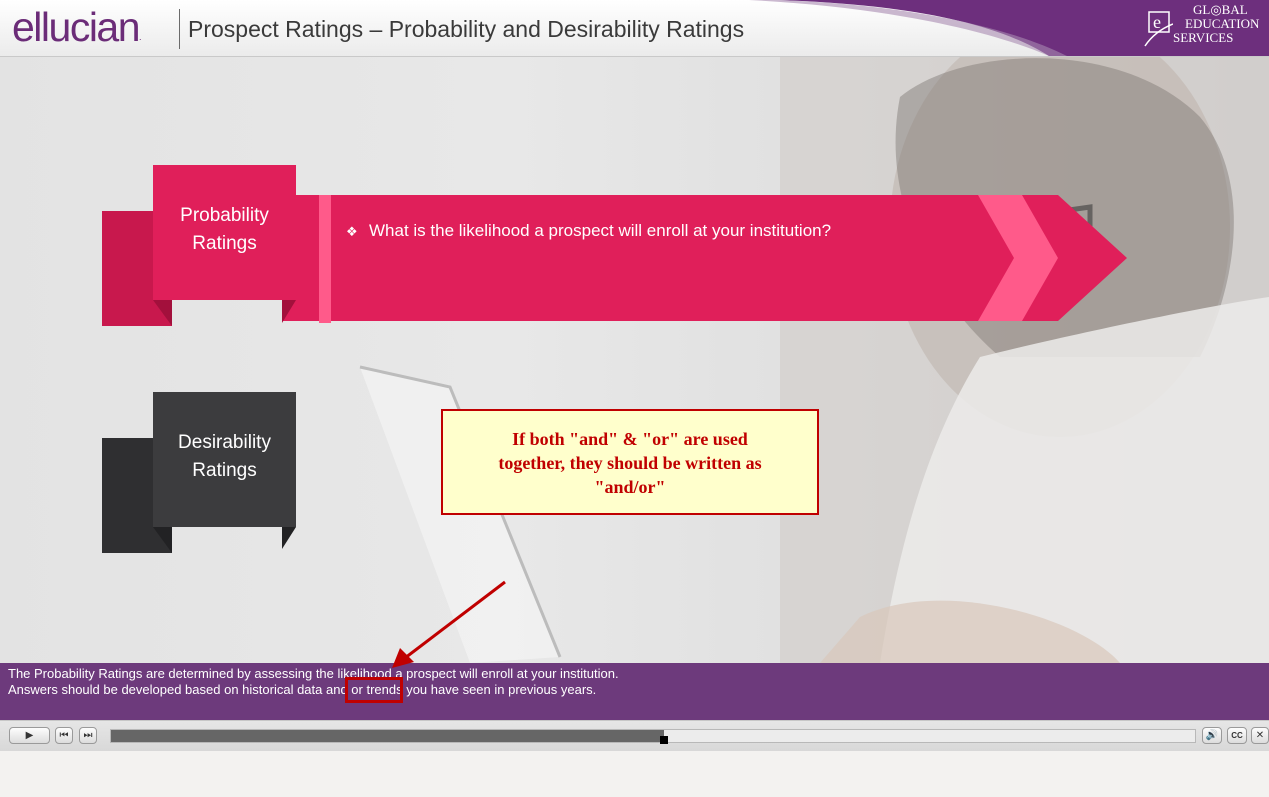 This screenshot has height=797, width=1269. I want to click on desirability-ratings-tab: Desirability Ratings, so click(224, 457).